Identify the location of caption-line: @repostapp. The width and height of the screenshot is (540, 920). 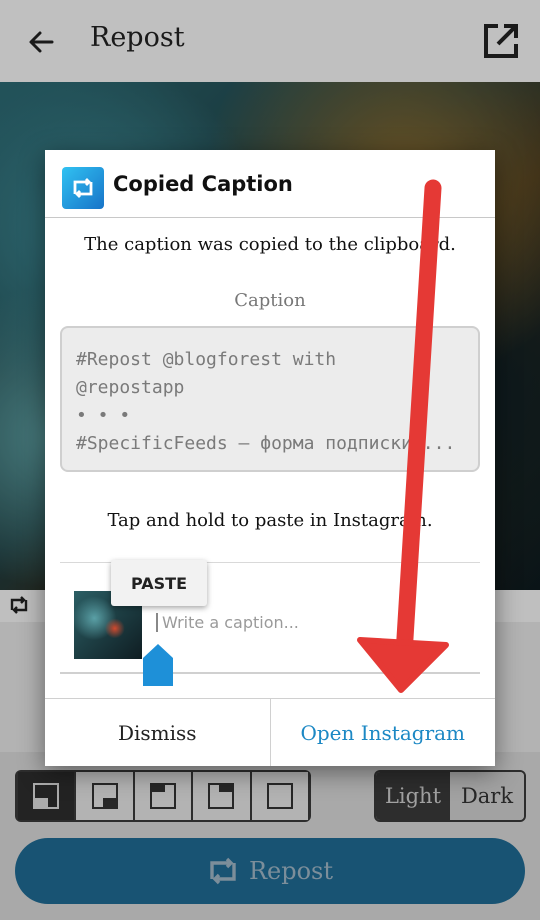
(130, 387).